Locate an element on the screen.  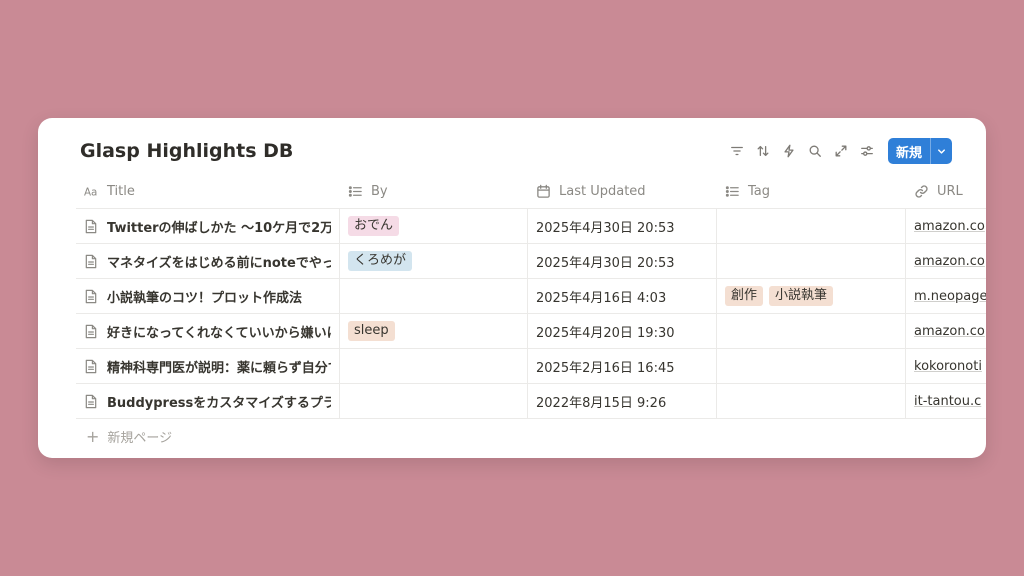
last-updated-cell: 2025年4月16日 4:03 is located at coordinates (622, 296).